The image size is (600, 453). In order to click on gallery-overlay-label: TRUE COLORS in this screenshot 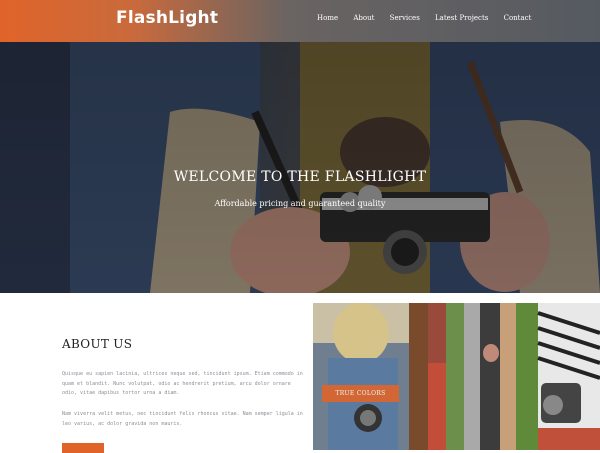, I will do `click(360, 393)`.